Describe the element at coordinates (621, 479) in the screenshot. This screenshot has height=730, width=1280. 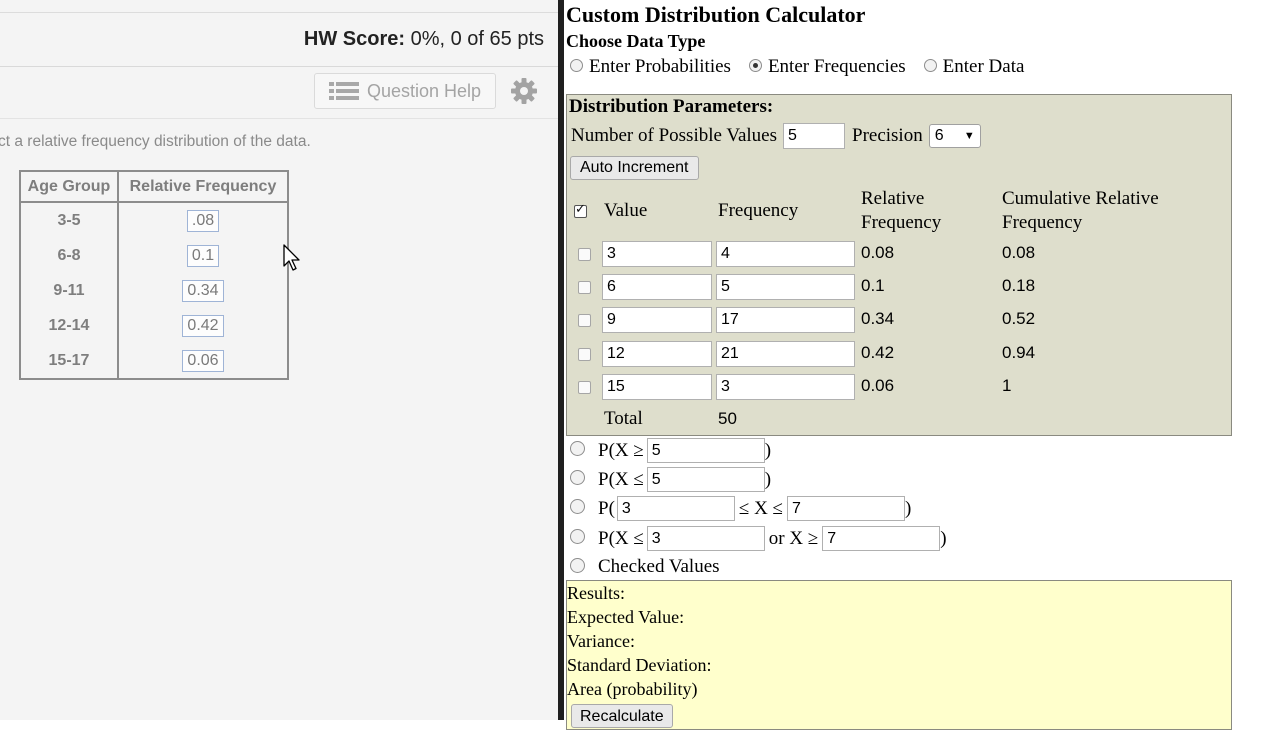
I see `prob-le-prefix: P(X ≤` at that location.